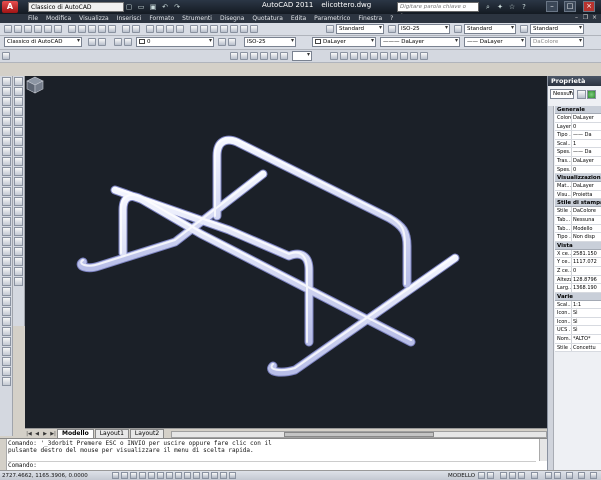 The width and height of the screenshot is (601, 480). What do you see at coordinates (334, 56) in the screenshot?
I see `2d-wireframe-icon` at bounding box center [334, 56].